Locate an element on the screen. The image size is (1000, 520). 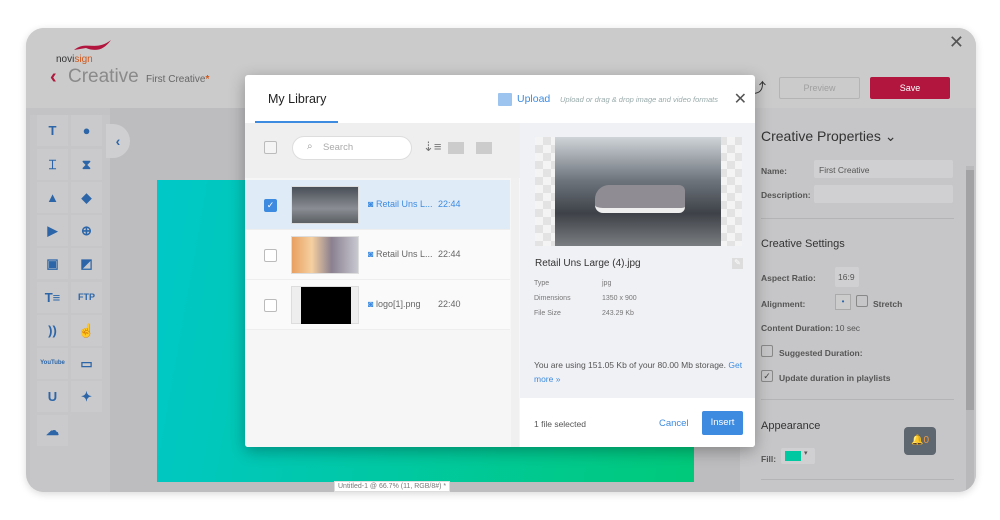
upload-icon is located at coordinates (505, 99).